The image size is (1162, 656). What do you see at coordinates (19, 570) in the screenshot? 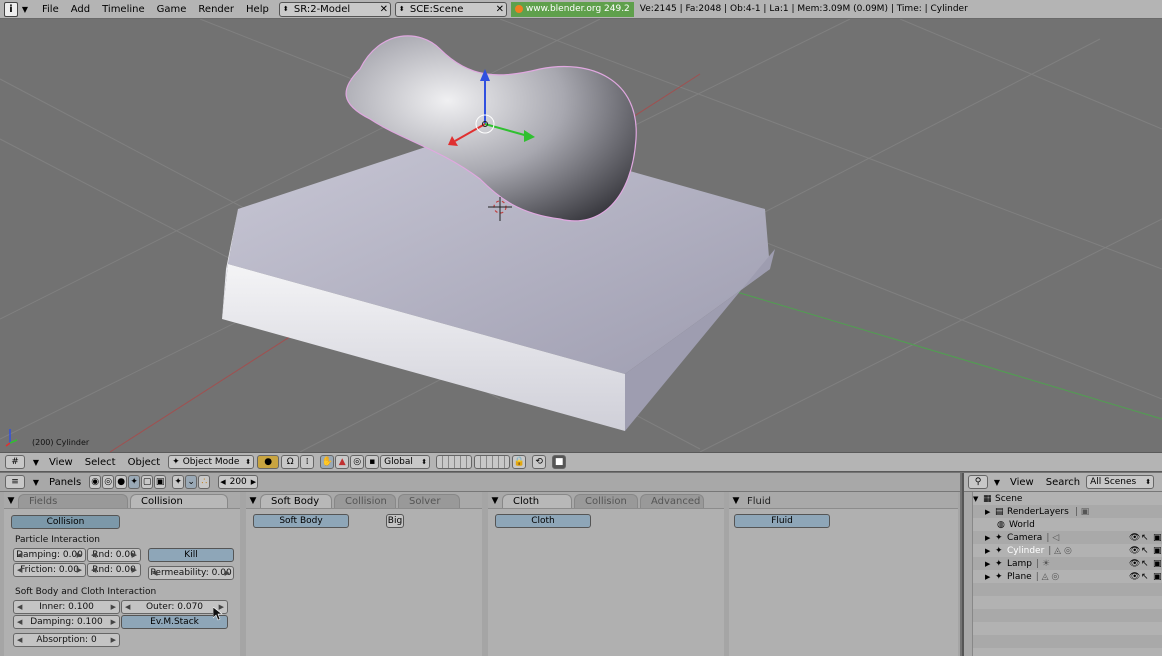
I see `friction-left-arrow-icon: ◀` at bounding box center [19, 570].